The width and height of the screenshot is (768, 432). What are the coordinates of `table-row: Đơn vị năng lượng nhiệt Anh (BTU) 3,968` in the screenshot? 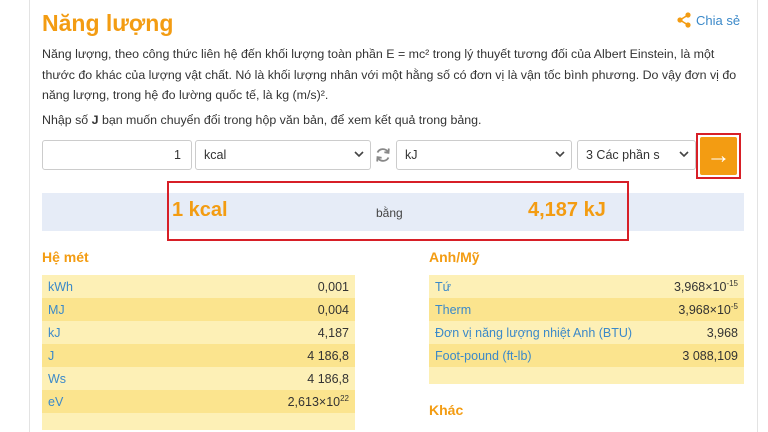 It's located at (586, 332).